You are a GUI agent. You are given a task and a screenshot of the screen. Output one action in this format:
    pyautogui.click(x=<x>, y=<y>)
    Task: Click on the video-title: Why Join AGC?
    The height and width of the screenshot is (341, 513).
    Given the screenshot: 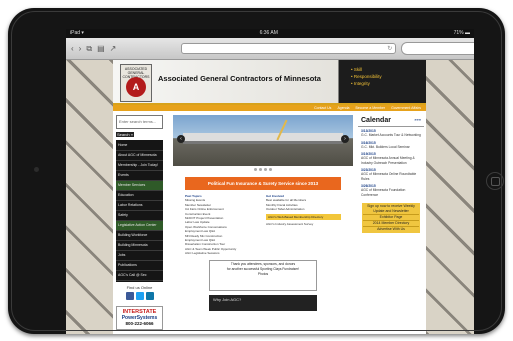 What is the action you would take?
    pyautogui.click(x=227, y=299)
    